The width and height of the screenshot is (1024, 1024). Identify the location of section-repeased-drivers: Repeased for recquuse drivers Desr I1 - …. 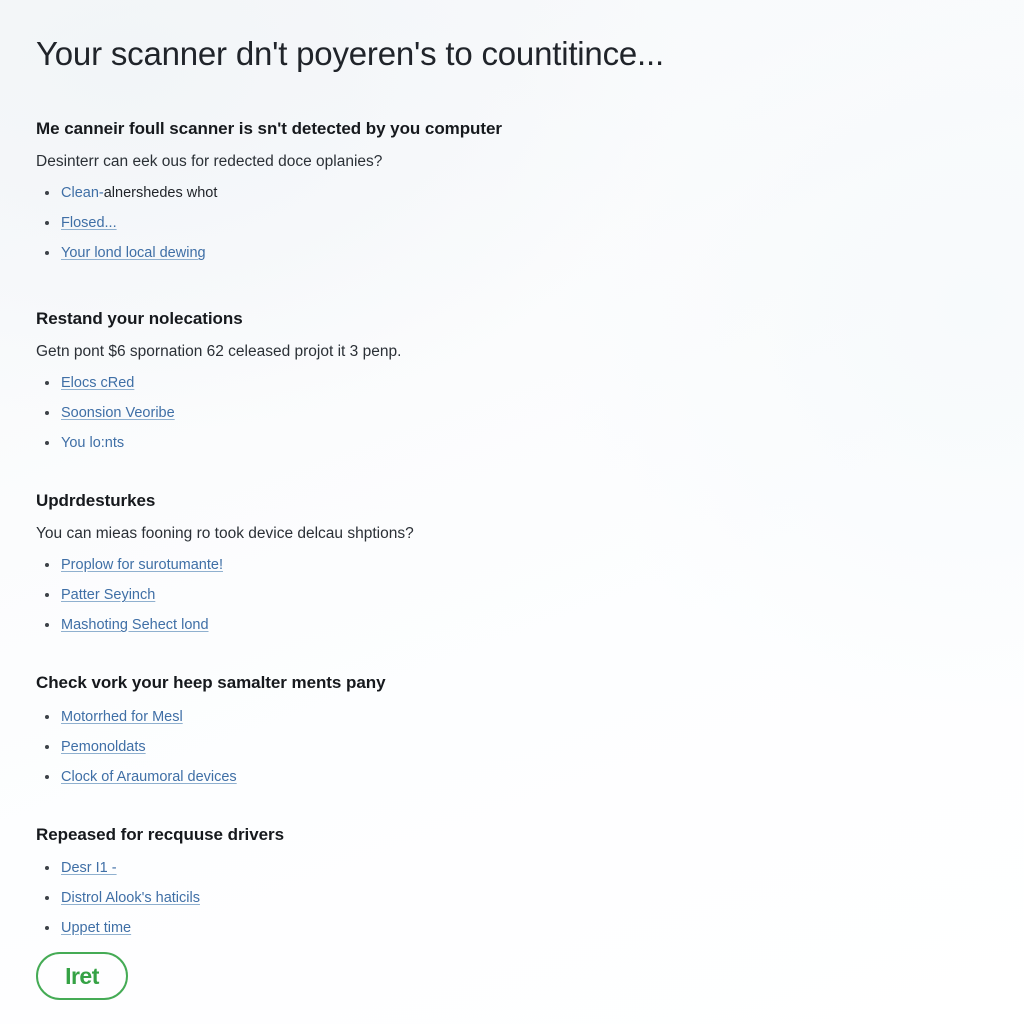
(510, 881).